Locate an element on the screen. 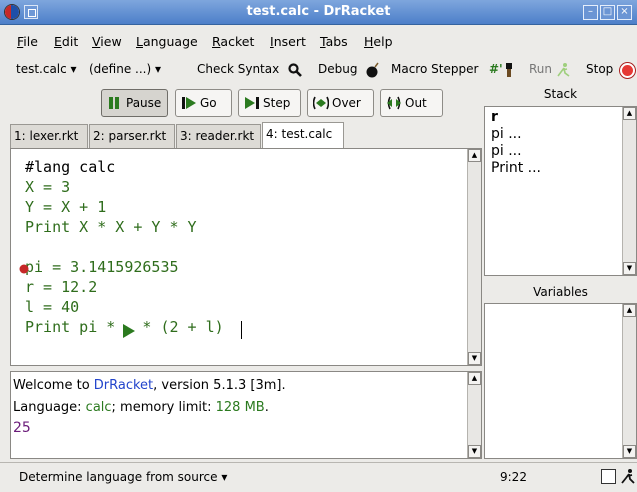 The height and width of the screenshot is (492, 637). pause-button: Pause is located at coordinates (134, 103).